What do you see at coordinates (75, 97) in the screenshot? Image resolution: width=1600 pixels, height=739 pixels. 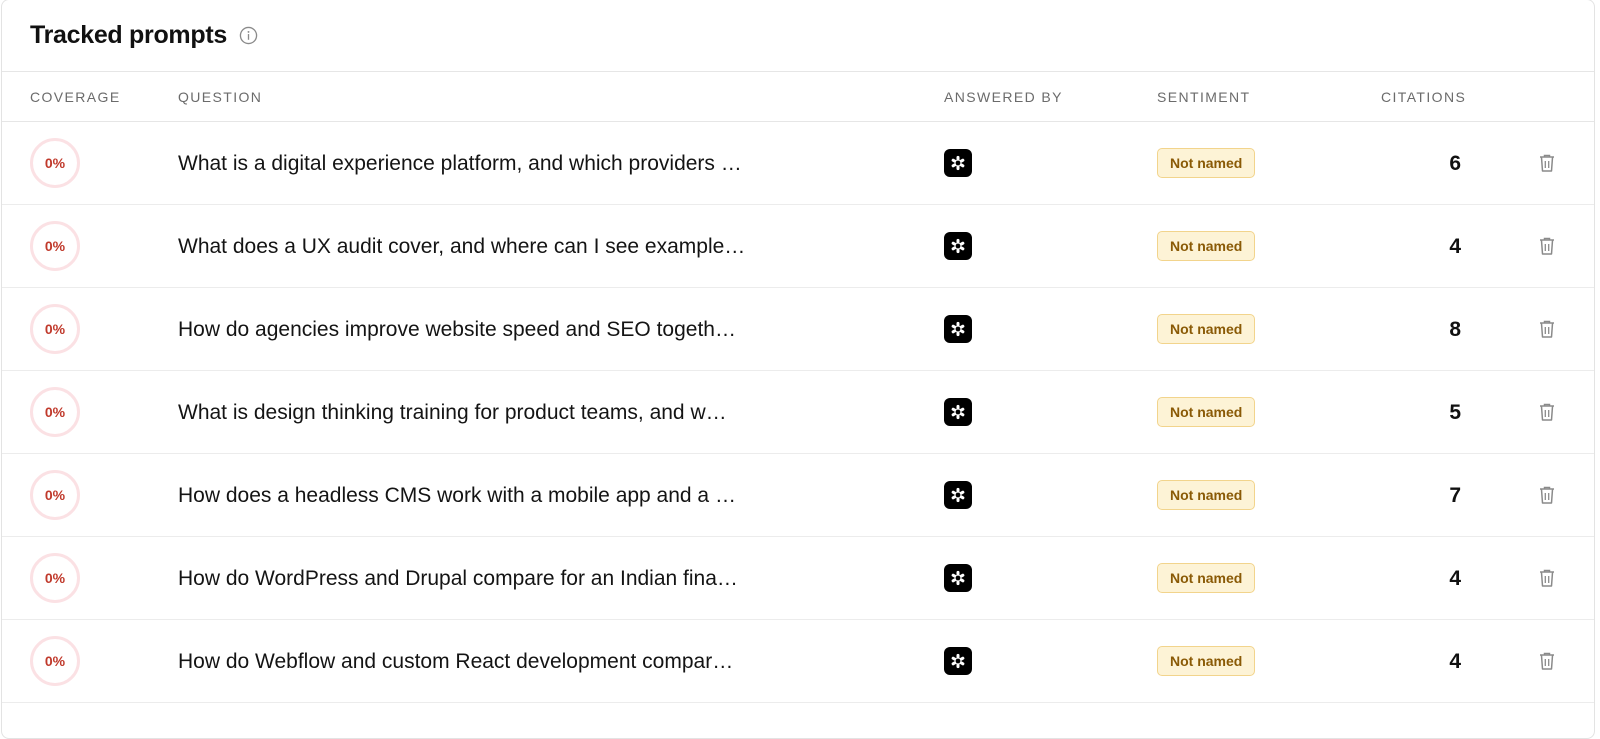 I see `column-header-coverage: COVERAGE` at bounding box center [75, 97].